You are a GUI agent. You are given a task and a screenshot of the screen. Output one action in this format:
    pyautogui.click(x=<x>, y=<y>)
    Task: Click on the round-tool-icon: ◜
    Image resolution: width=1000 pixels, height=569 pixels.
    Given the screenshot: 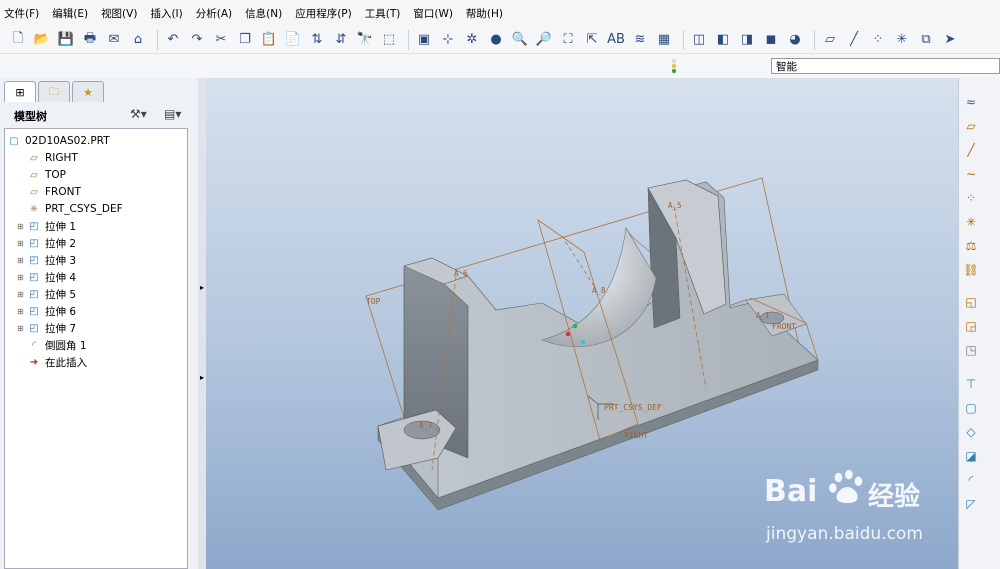 What is the action you would take?
    pyautogui.click(x=971, y=480)
    